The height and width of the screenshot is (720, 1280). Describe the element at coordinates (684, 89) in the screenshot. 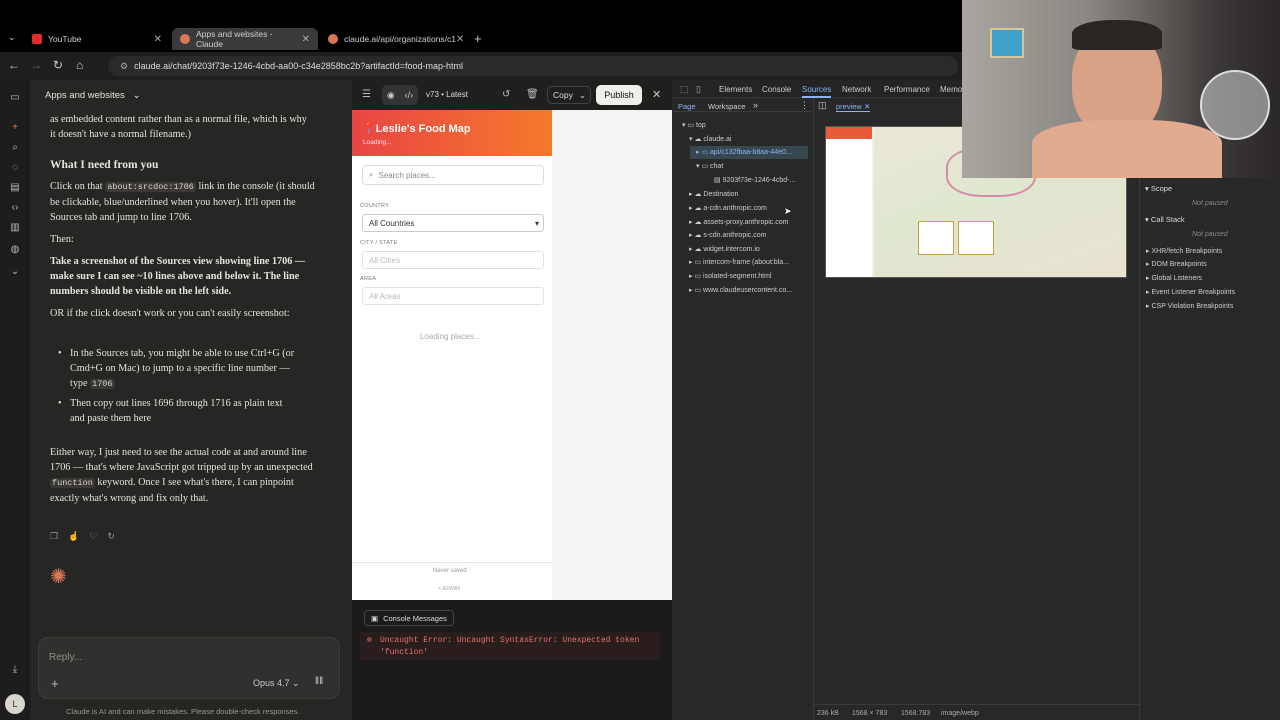

I see `inspect-icon: ⬚` at that location.